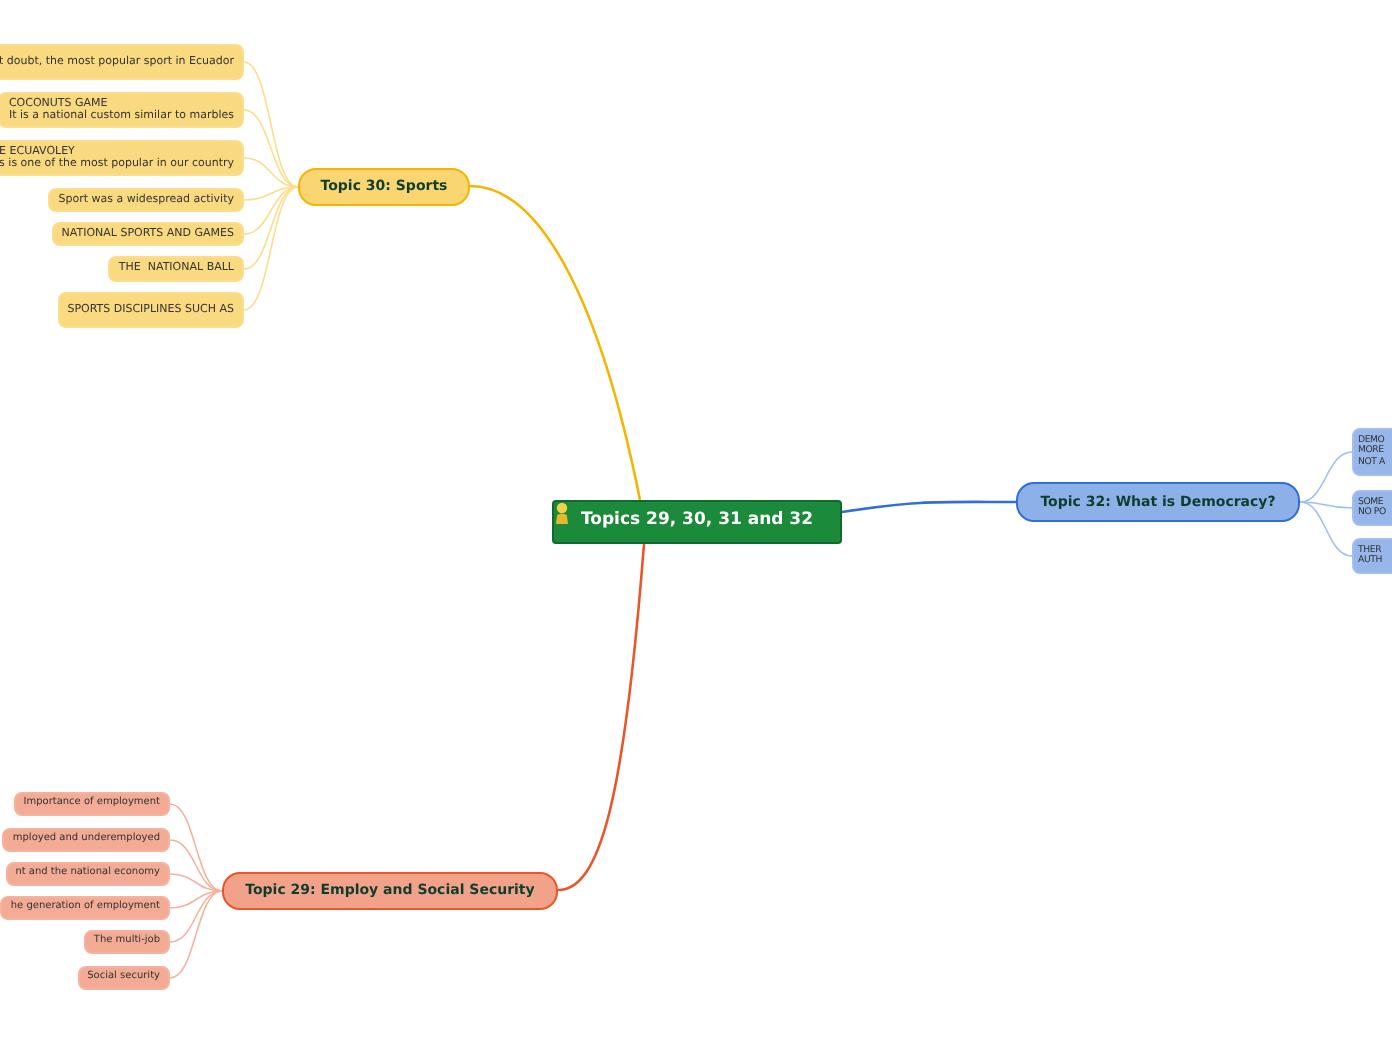 This screenshot has height=1040, width=1392. Describe the element at coordinates (562, 513) in the screenshot. I see `person-icon` at that location.